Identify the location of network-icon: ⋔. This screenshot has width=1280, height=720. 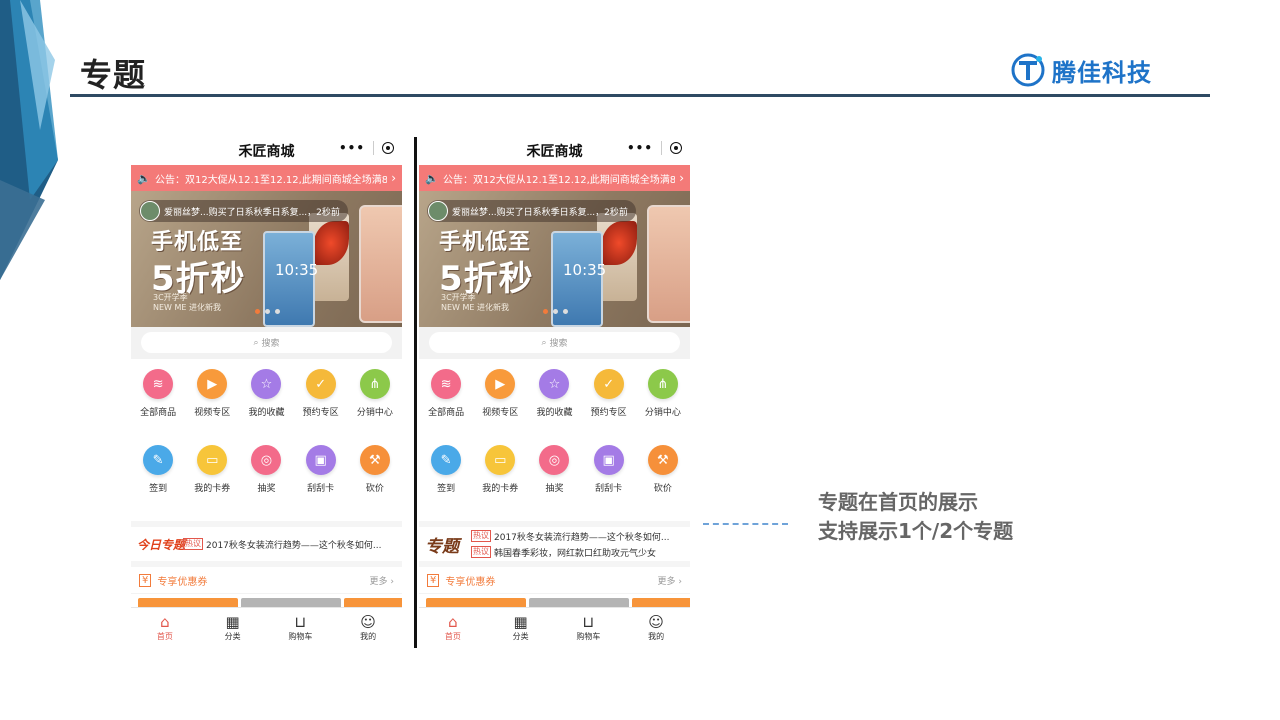
(374, 384).